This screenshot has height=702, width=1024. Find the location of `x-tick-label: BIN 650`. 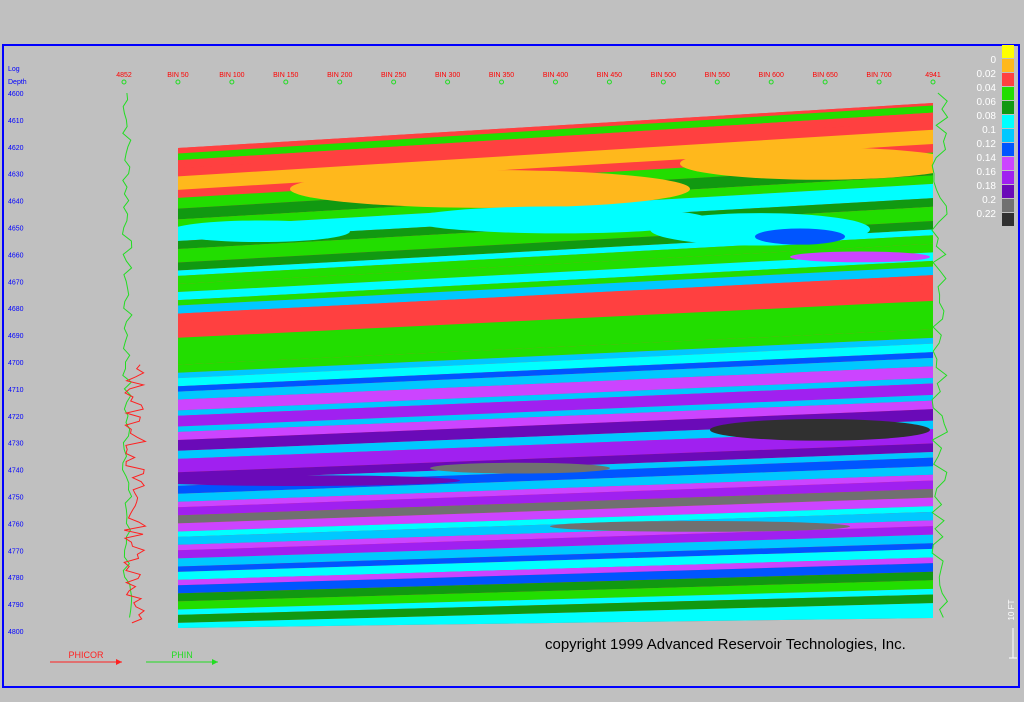

x-tick-label: BIN 650 is located at coordinates (824, 75).